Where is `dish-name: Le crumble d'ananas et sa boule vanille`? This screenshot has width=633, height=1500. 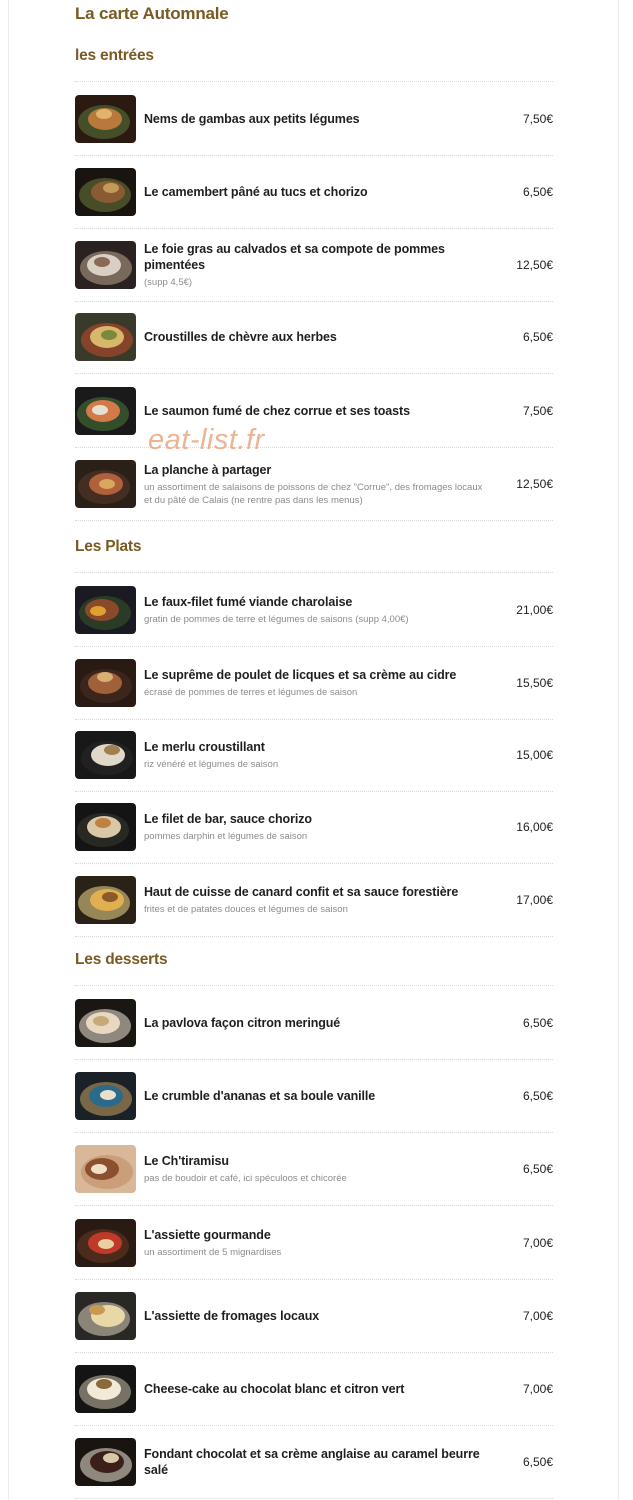
dish-name: Le crumble d'ananas et sa boule vanille is located at coordinates (260, 1096).